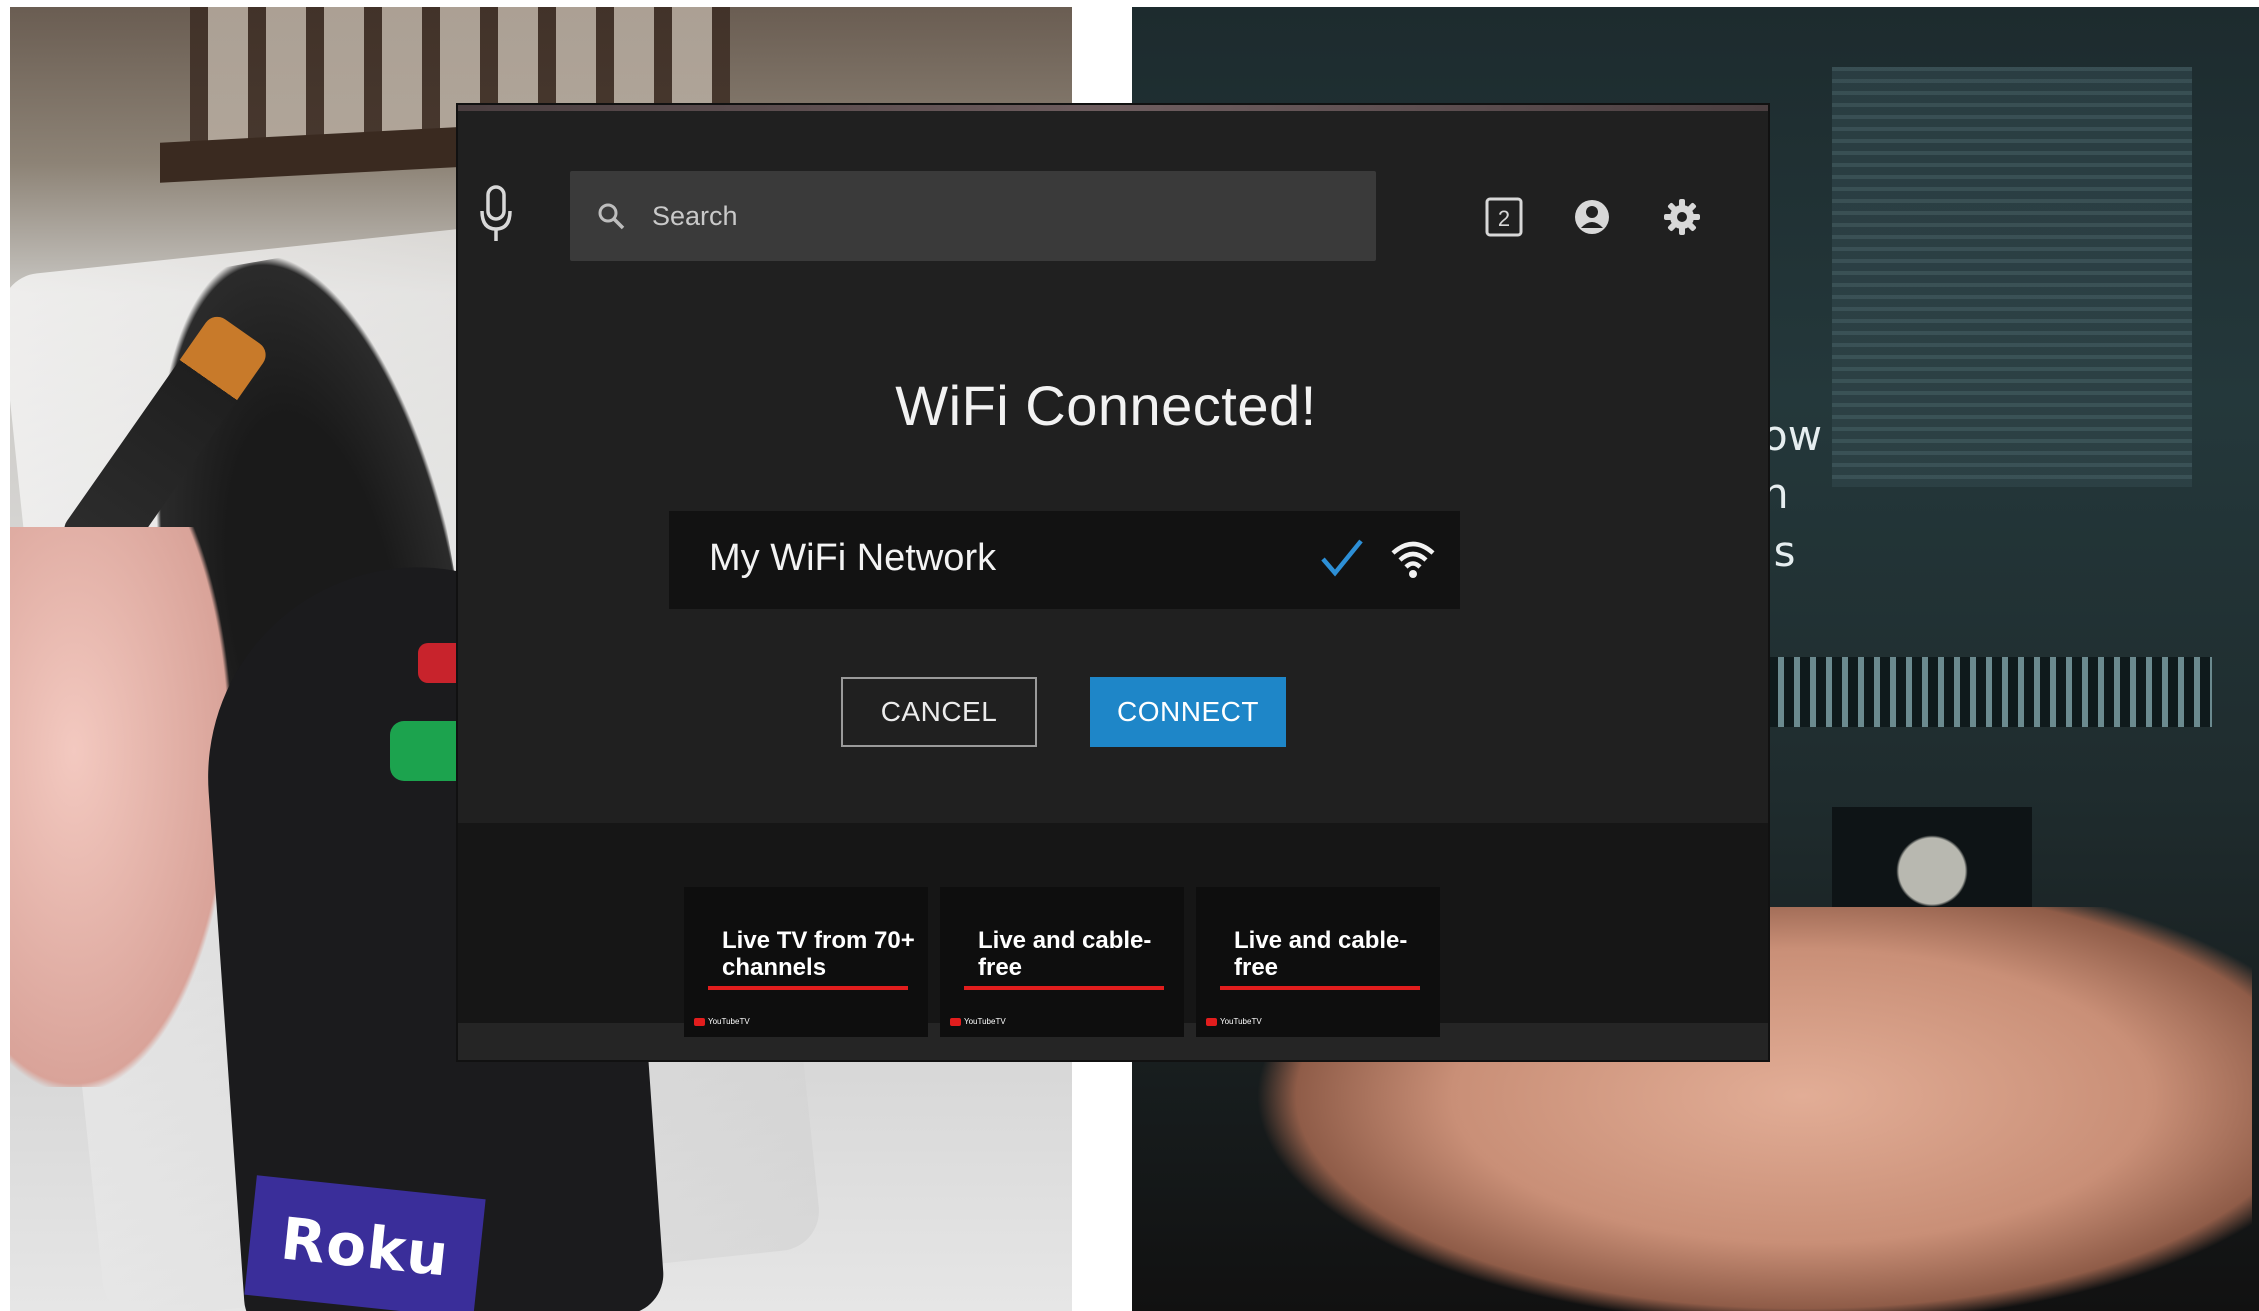  I want to click on search-input: Search, so click(973, 216).